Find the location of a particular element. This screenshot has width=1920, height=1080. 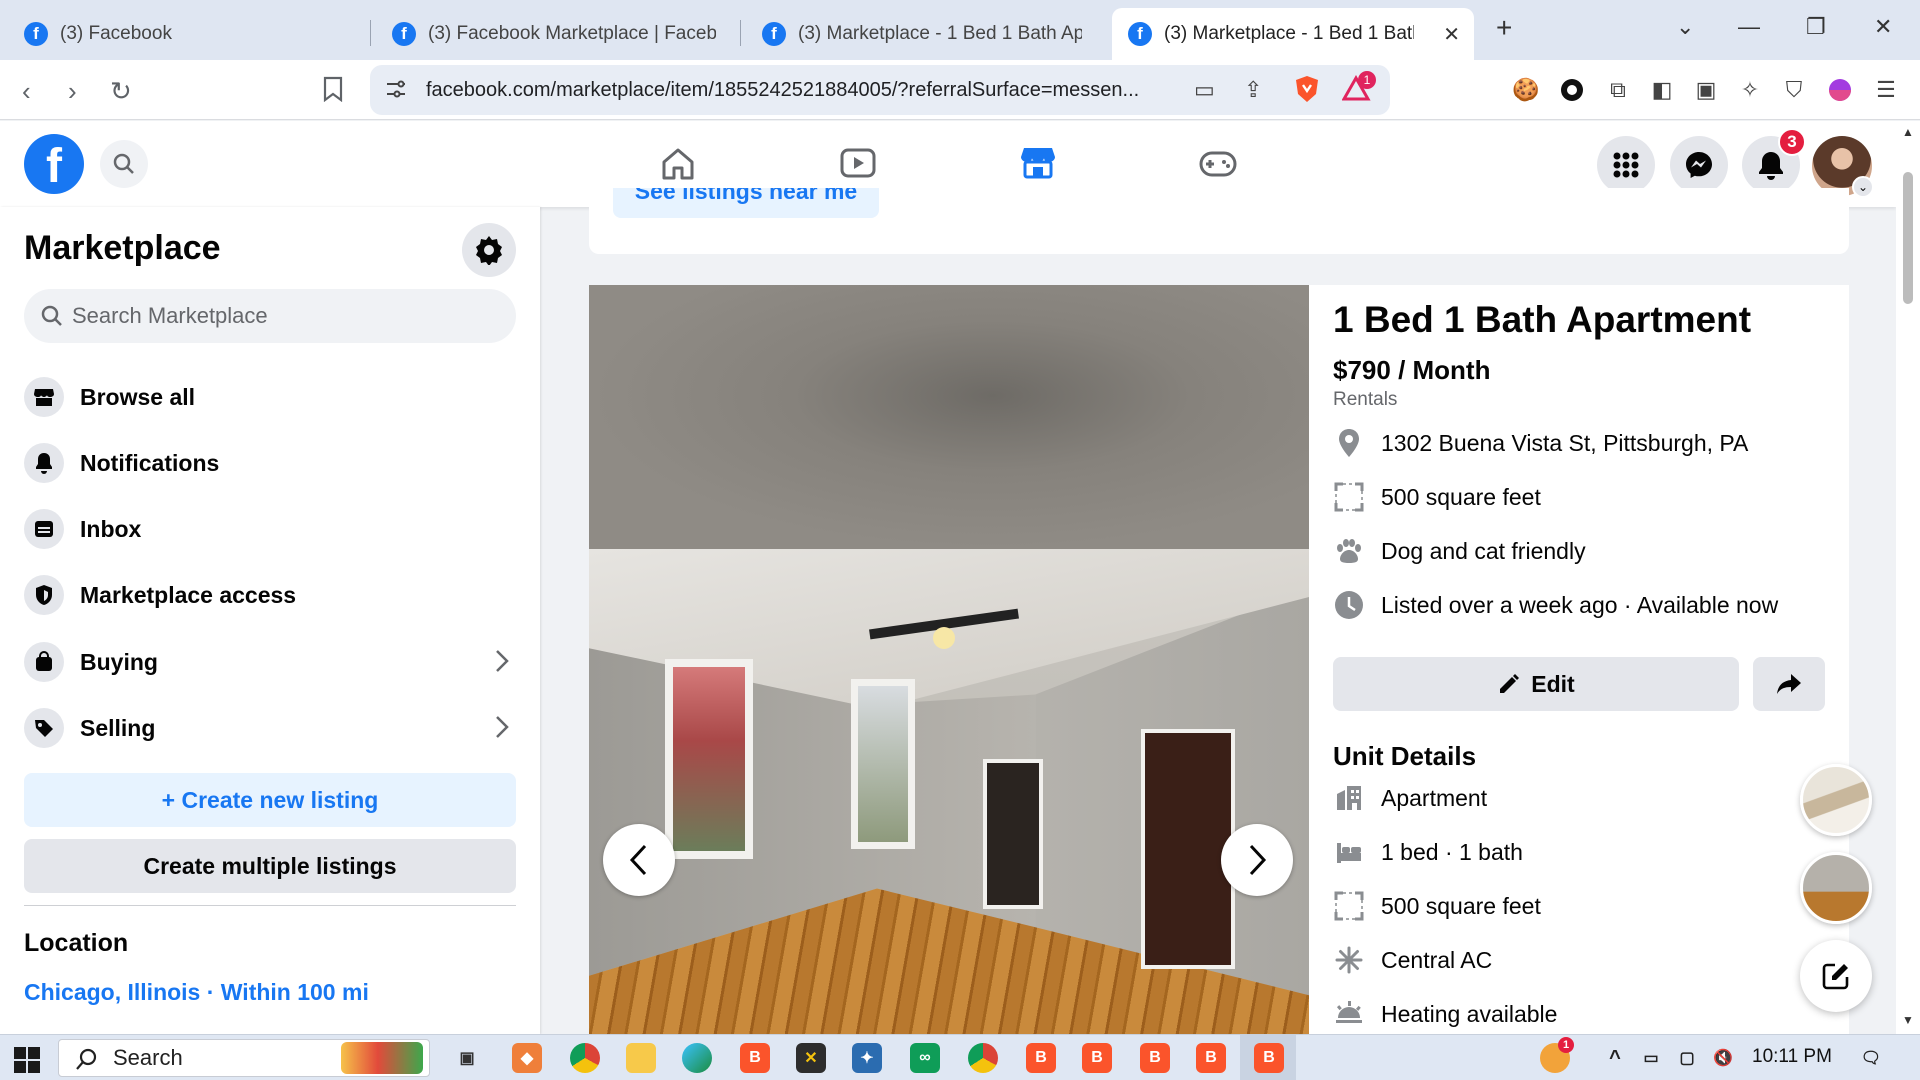

app-icon: ✕ is located at coordinates (811, 1058).